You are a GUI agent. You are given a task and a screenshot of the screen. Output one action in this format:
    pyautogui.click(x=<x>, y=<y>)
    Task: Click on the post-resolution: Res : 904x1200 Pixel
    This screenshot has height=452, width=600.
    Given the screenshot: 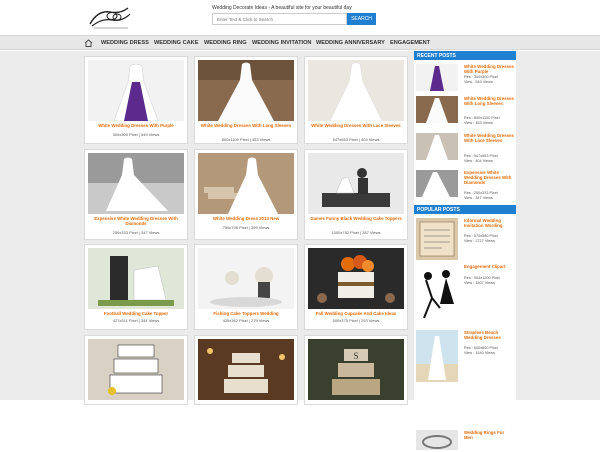 What is the action you would take?
    pyautogui.click(x=482, y=278)
    